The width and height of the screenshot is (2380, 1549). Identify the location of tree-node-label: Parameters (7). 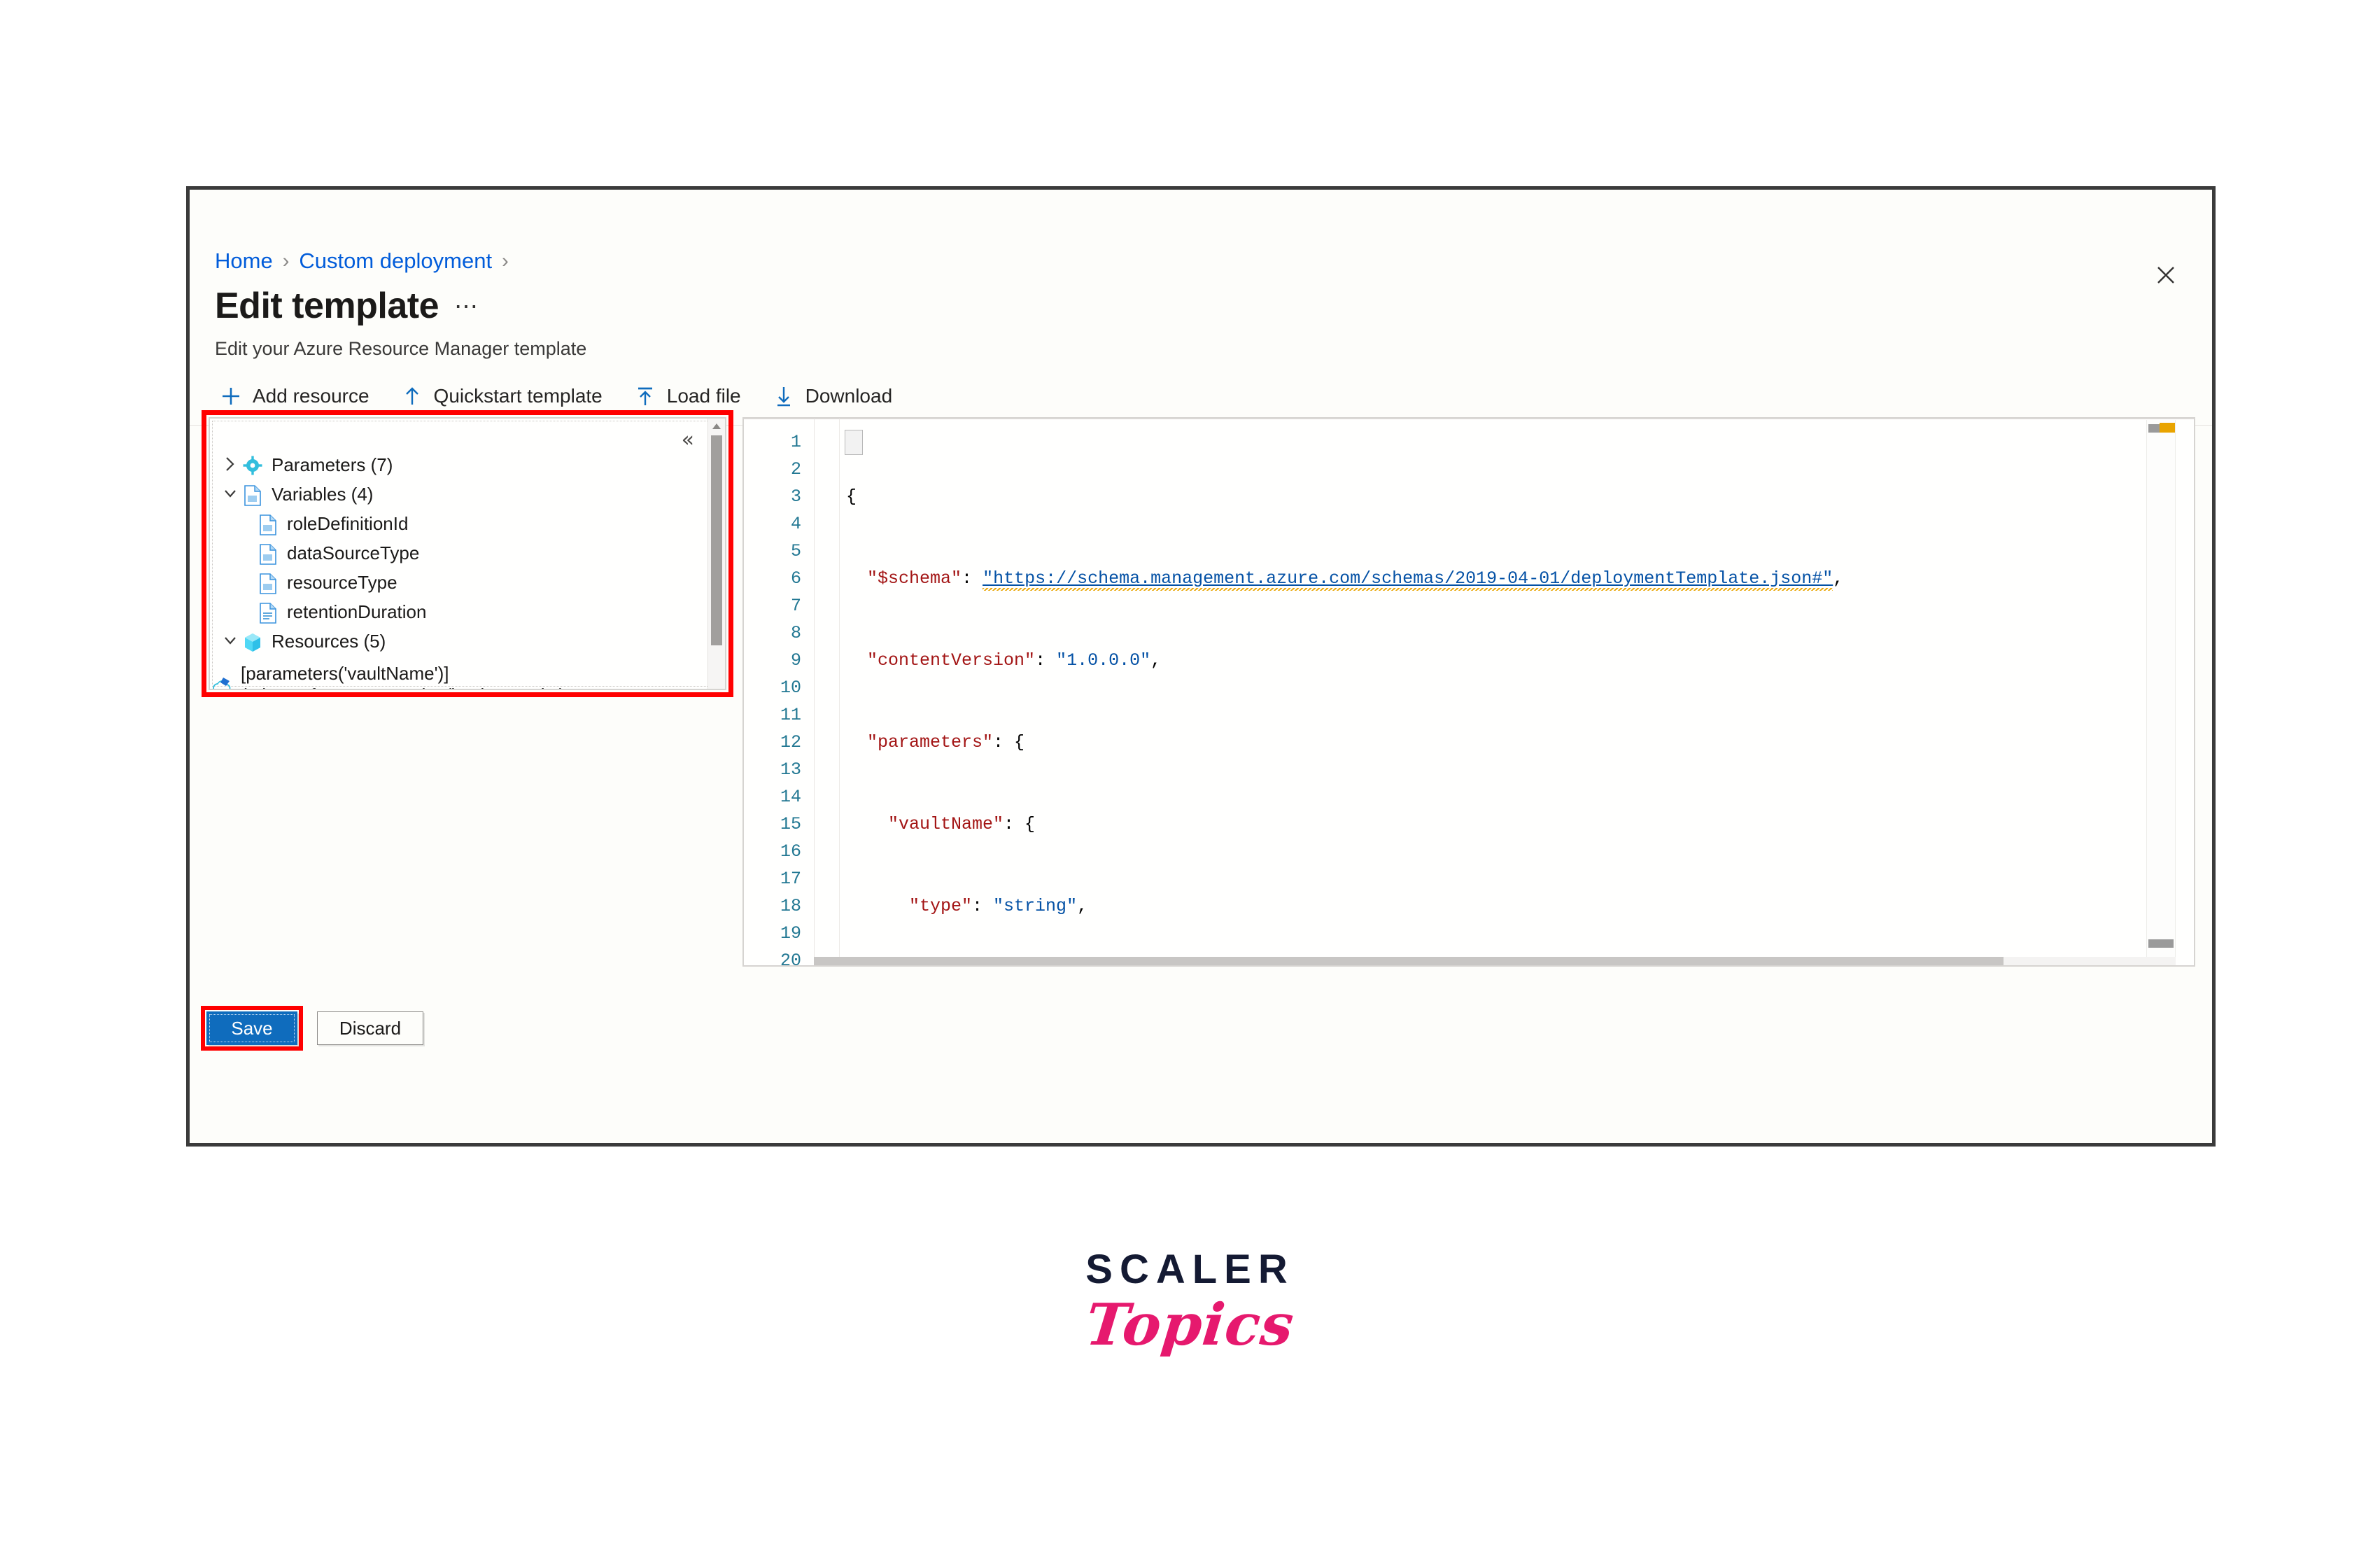
(332, 464).